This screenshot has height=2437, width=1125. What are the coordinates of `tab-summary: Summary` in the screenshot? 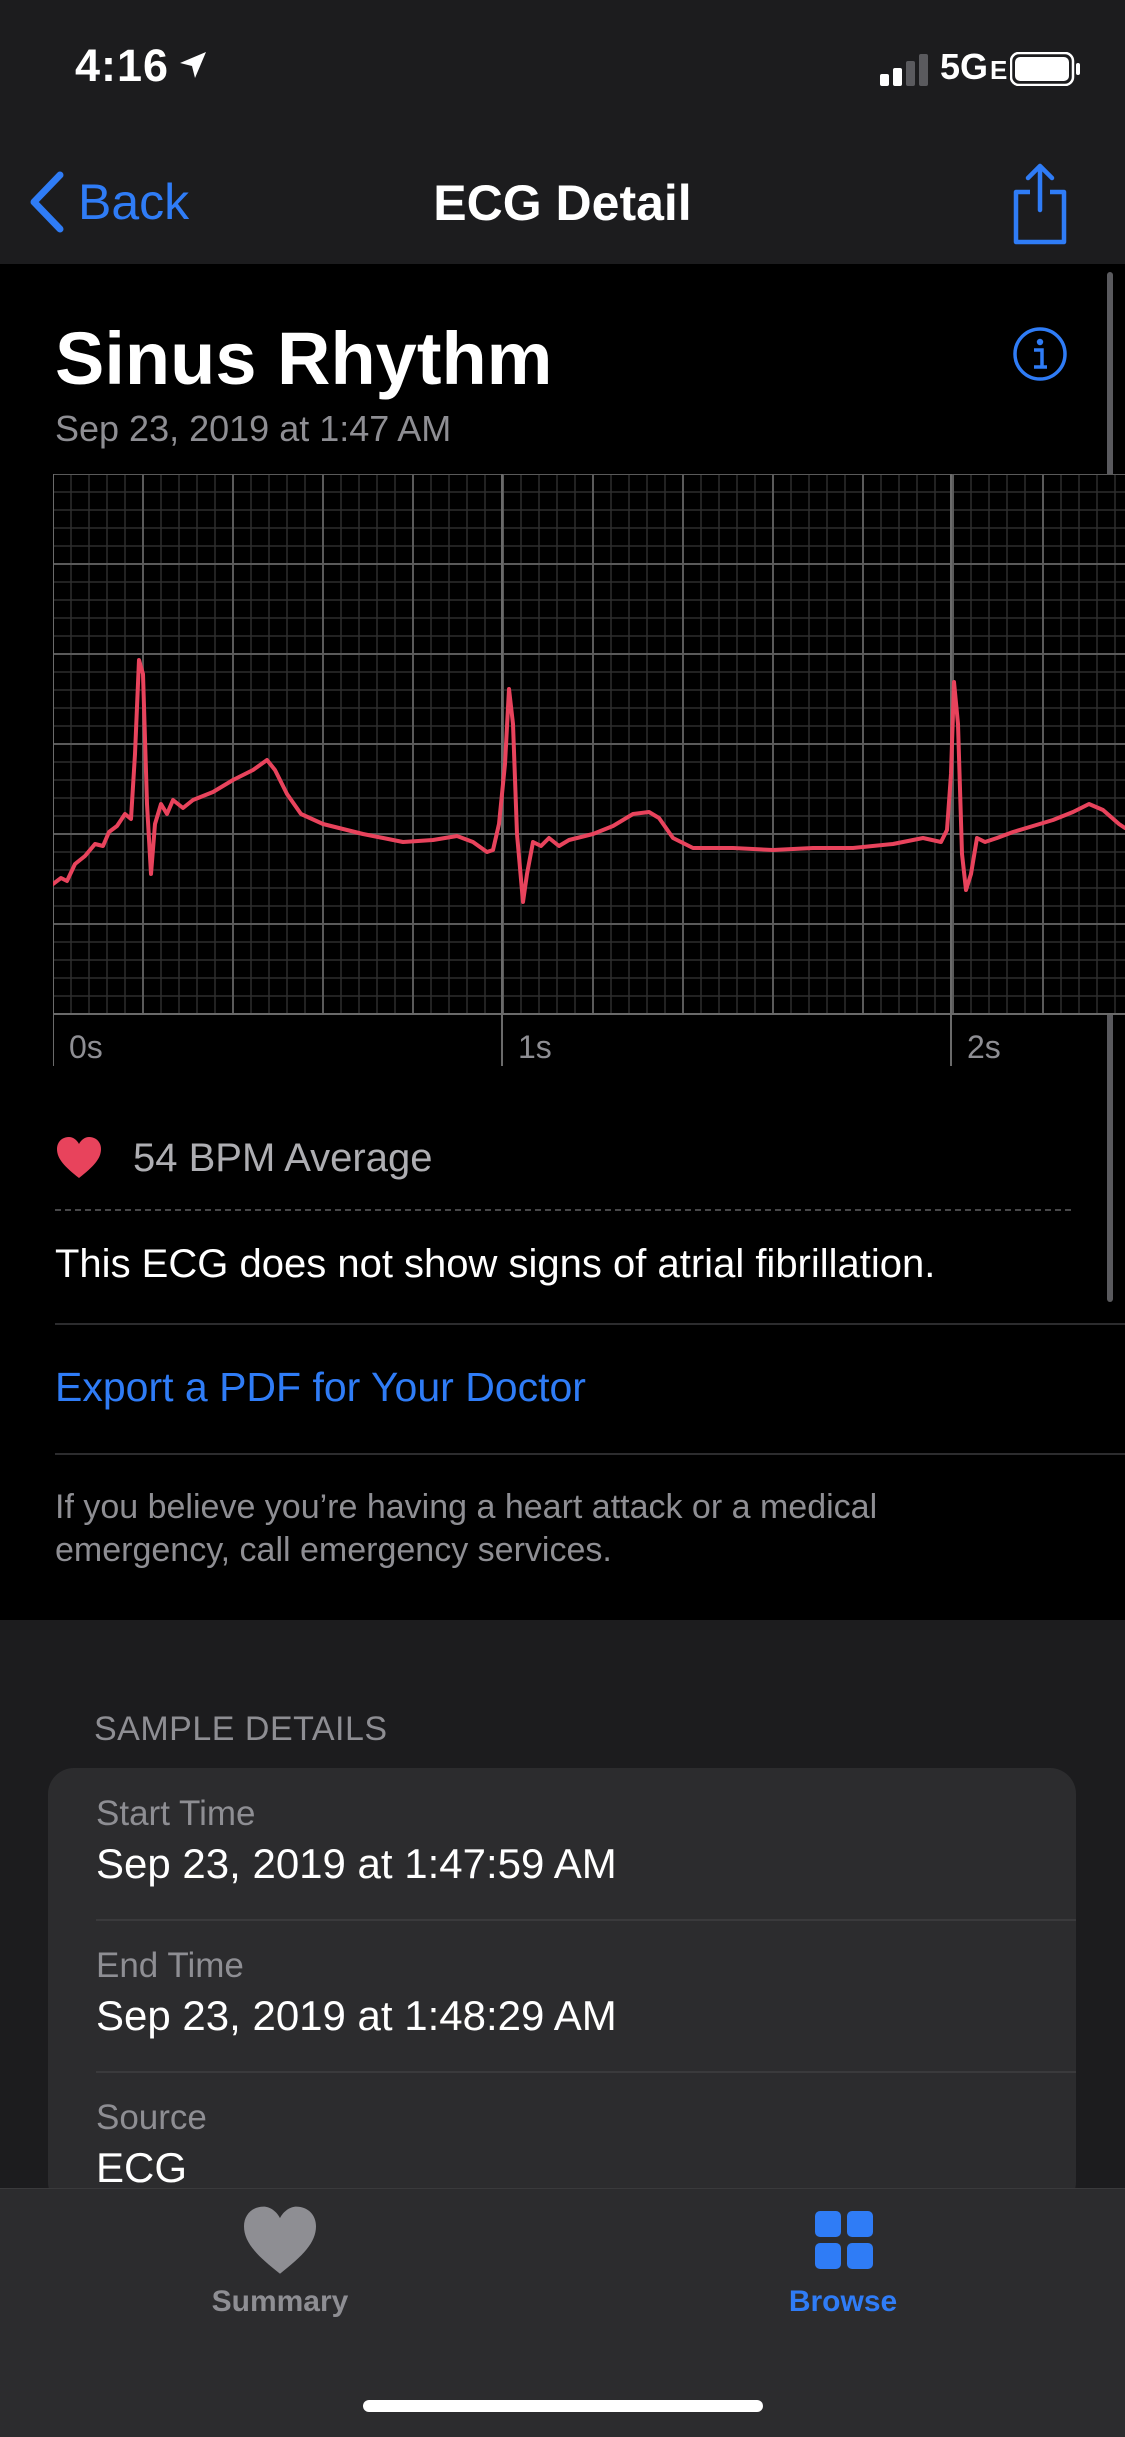 It's located at (280, 2275).